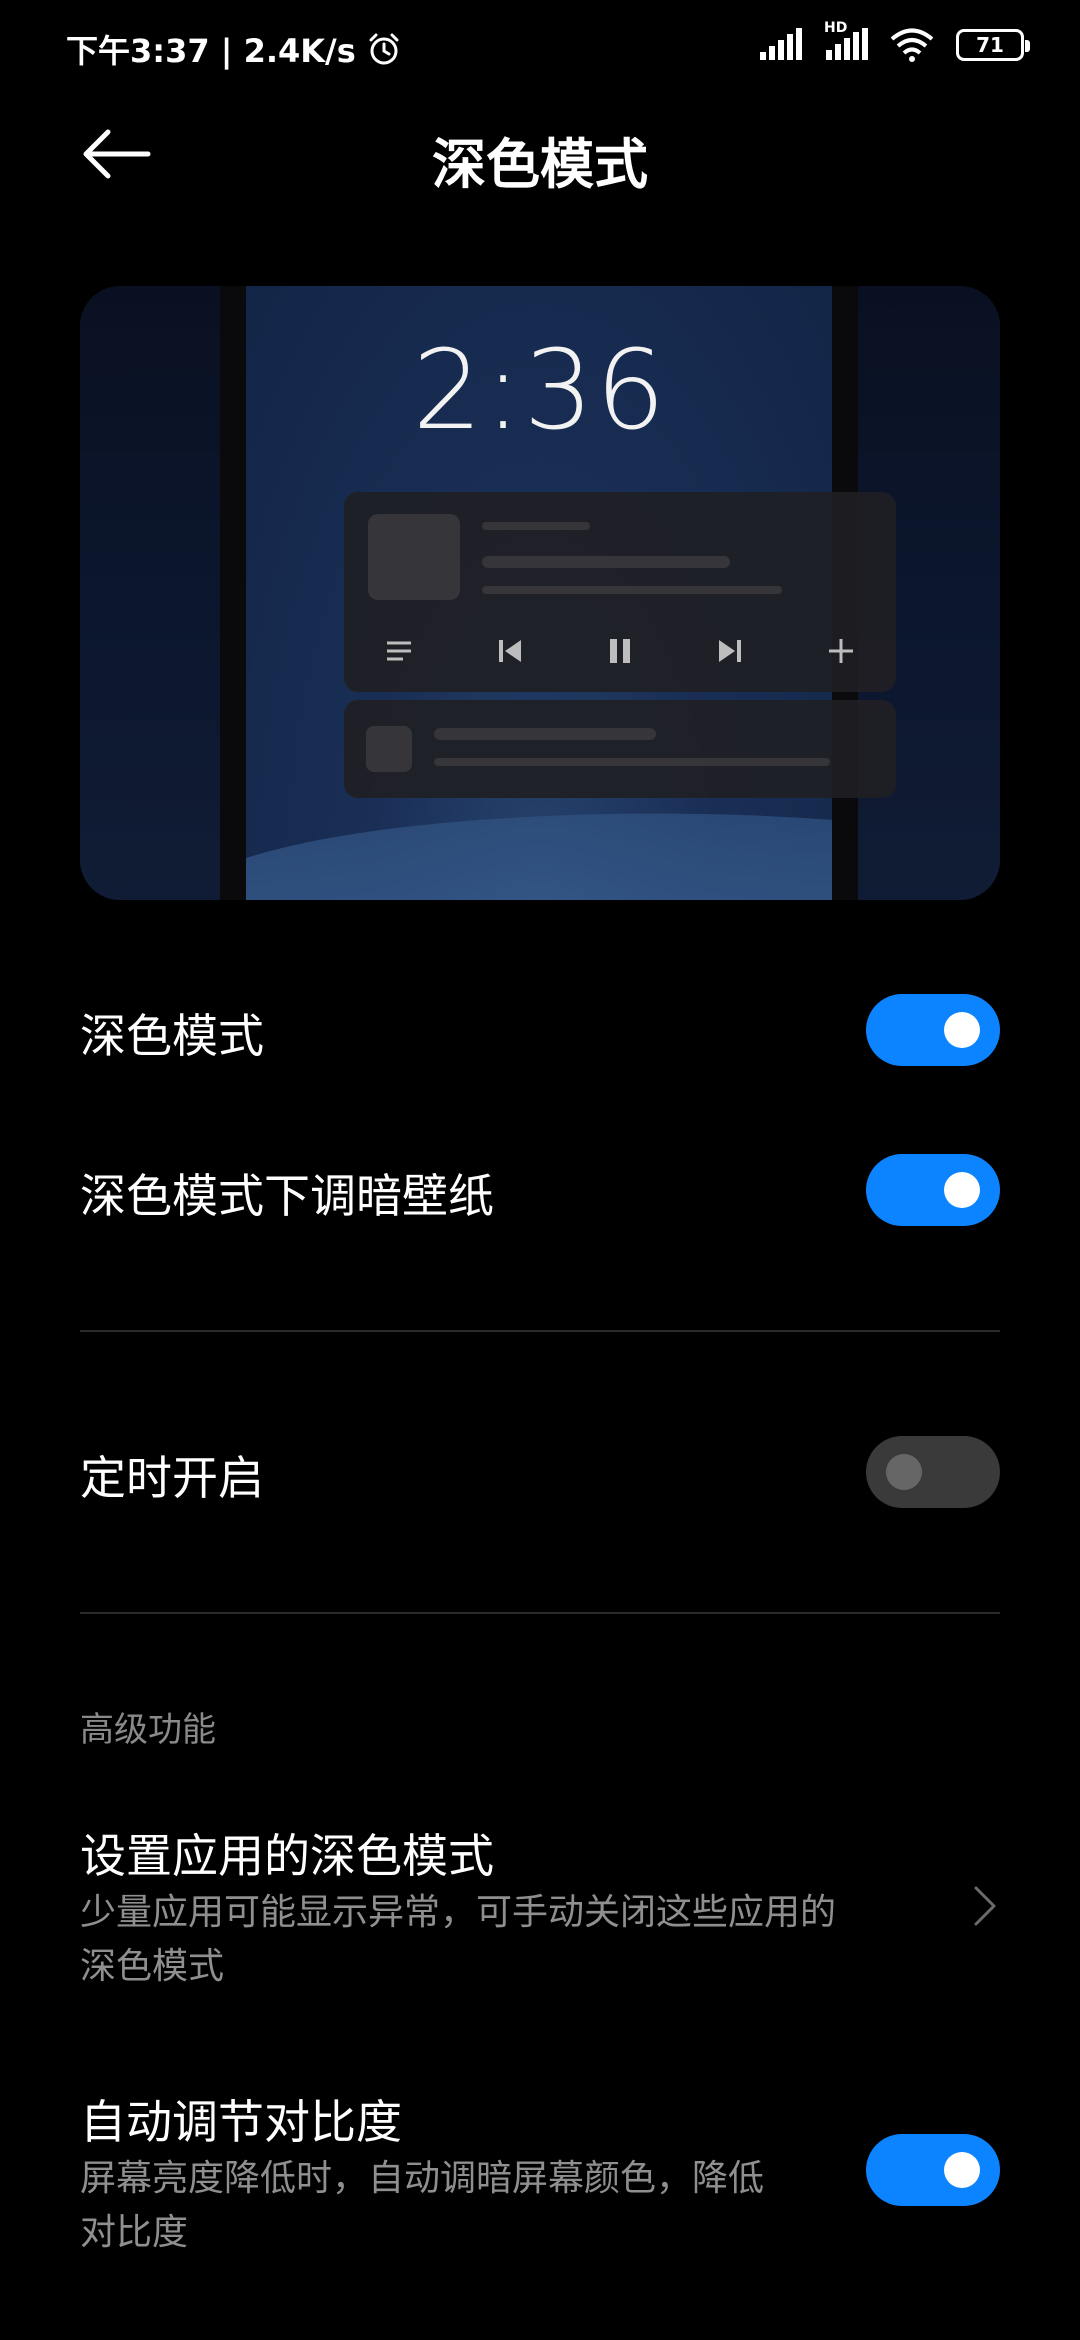  I want to click on playlist-icon, so click(399, 651).